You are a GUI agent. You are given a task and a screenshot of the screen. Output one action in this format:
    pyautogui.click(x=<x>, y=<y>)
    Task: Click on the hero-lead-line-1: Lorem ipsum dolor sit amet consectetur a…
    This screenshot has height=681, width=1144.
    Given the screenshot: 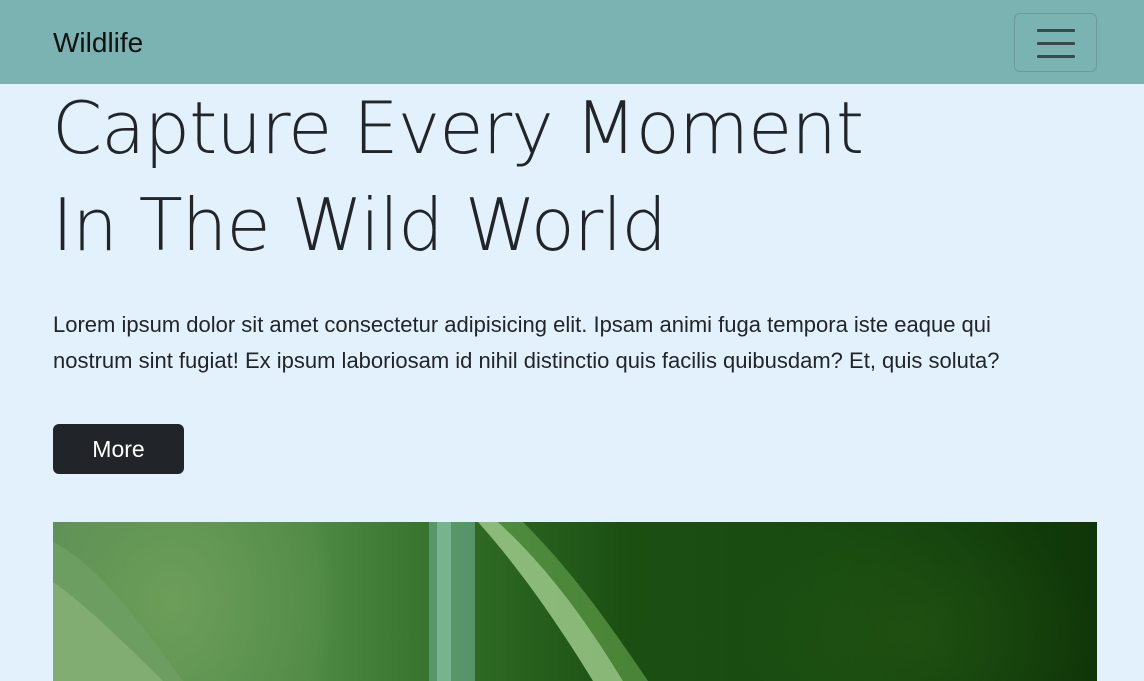 What is the action you would take?
    pyautogui.click(x=522, y=324)
    